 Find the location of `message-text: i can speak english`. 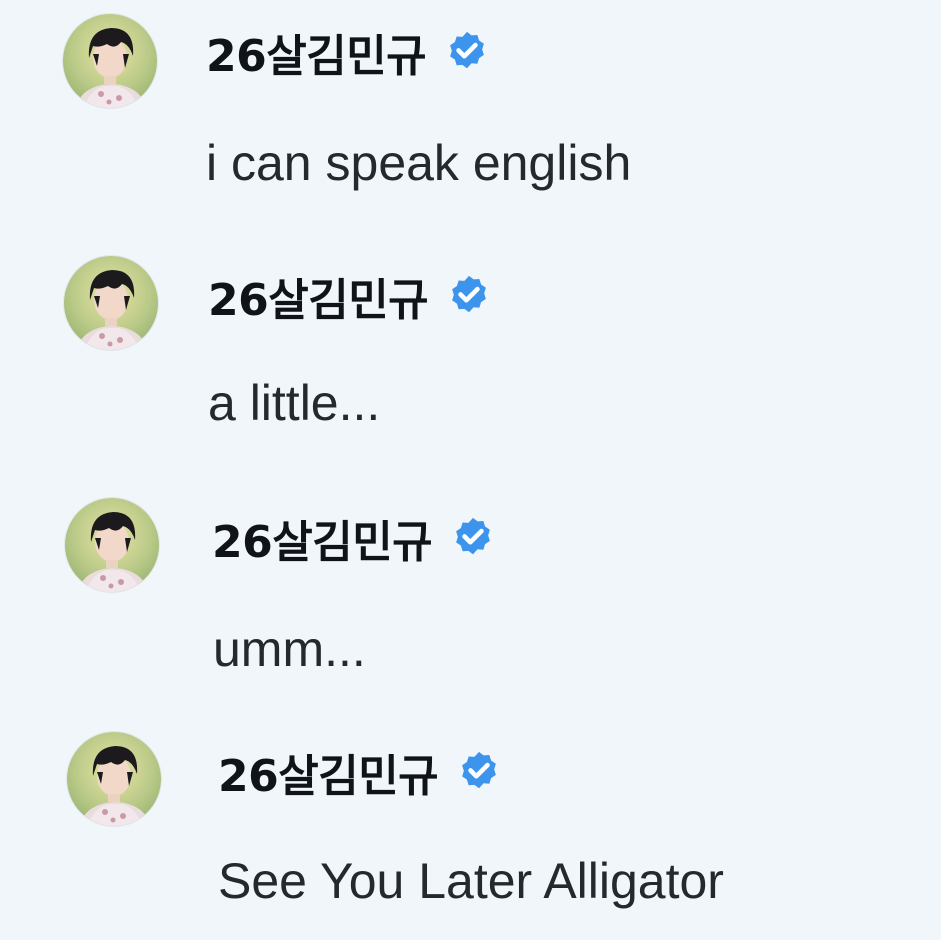

message-text: i can speak english is located at coordinates (419, 163).